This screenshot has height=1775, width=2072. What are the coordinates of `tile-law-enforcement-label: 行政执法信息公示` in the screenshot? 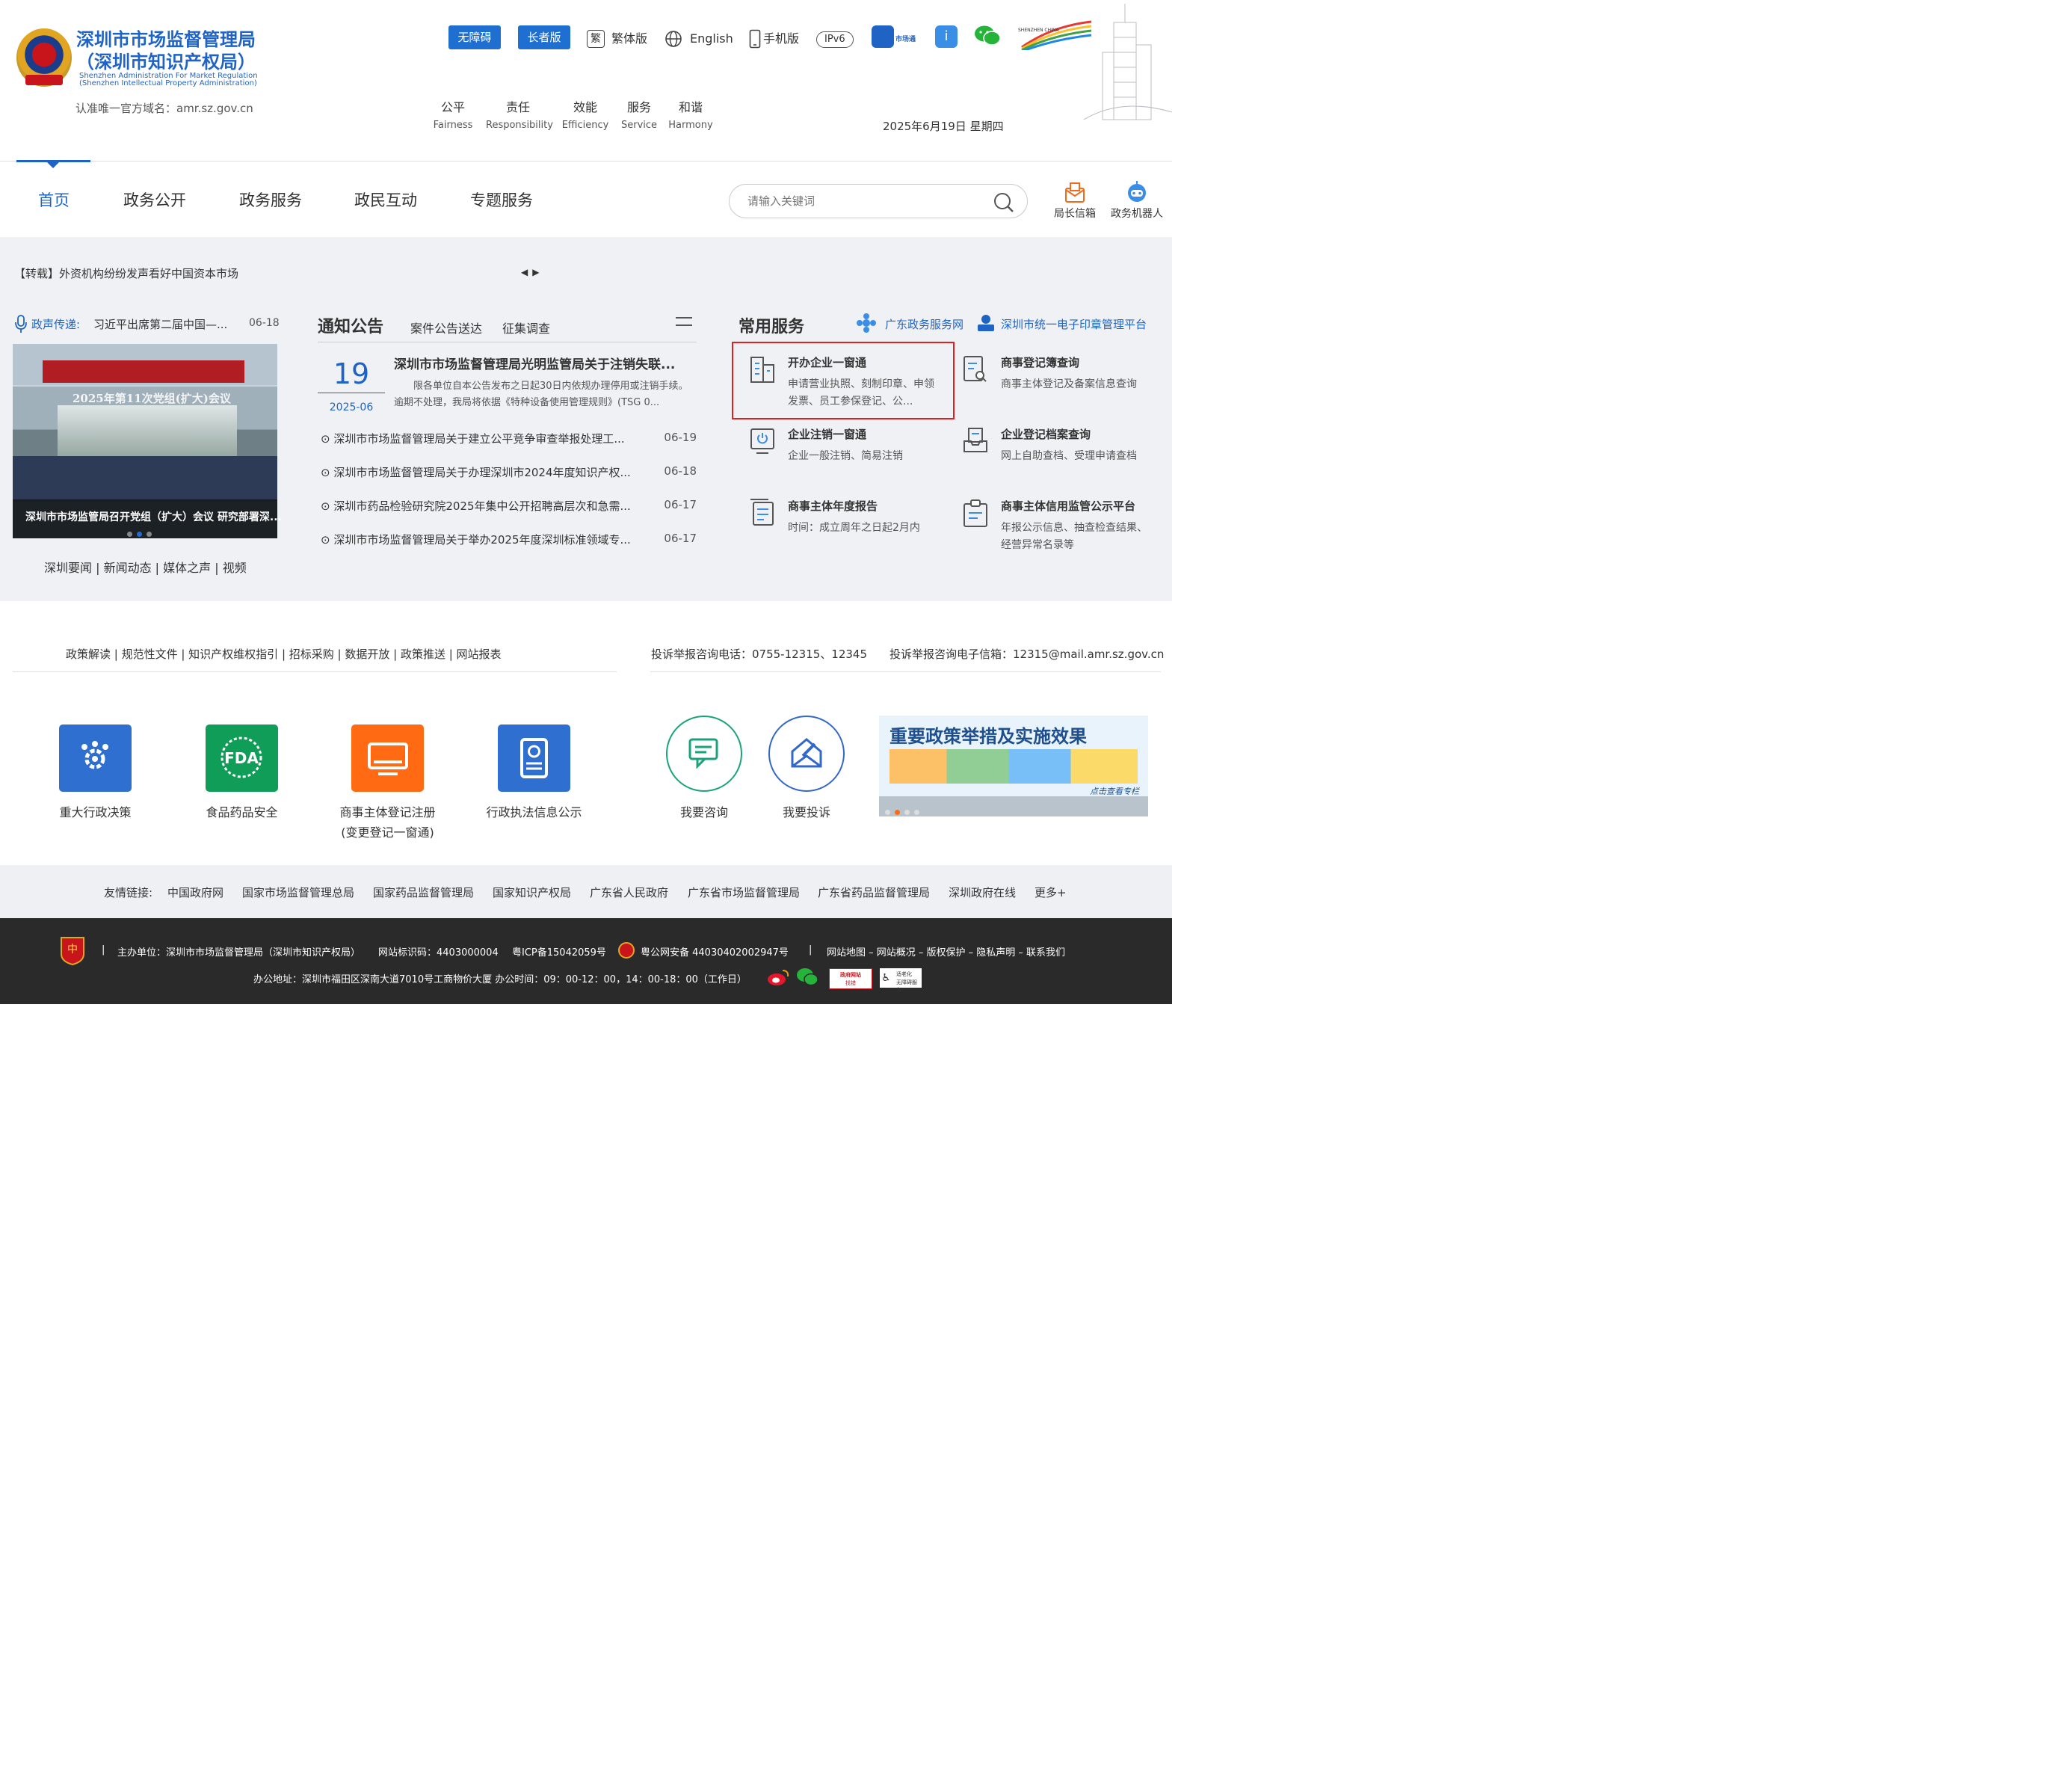 It's located at (534, 812).